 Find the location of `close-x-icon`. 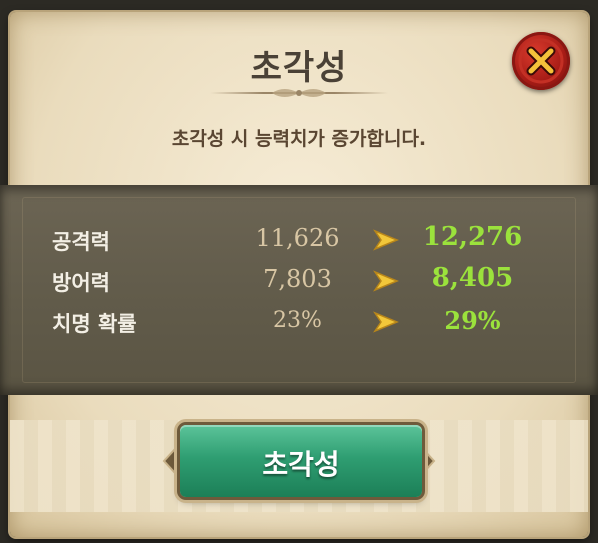

close-x-icon is located at coordinates (541, 61).